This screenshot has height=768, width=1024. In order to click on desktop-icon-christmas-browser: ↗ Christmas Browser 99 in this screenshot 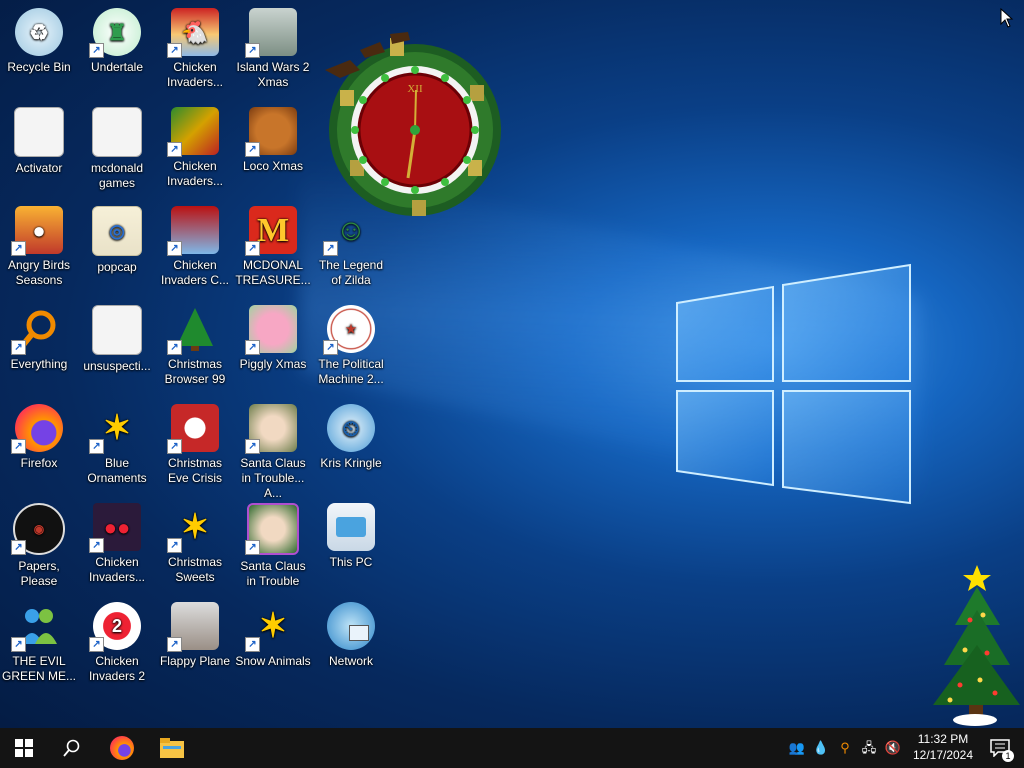, I will do `click(195, 347)`.